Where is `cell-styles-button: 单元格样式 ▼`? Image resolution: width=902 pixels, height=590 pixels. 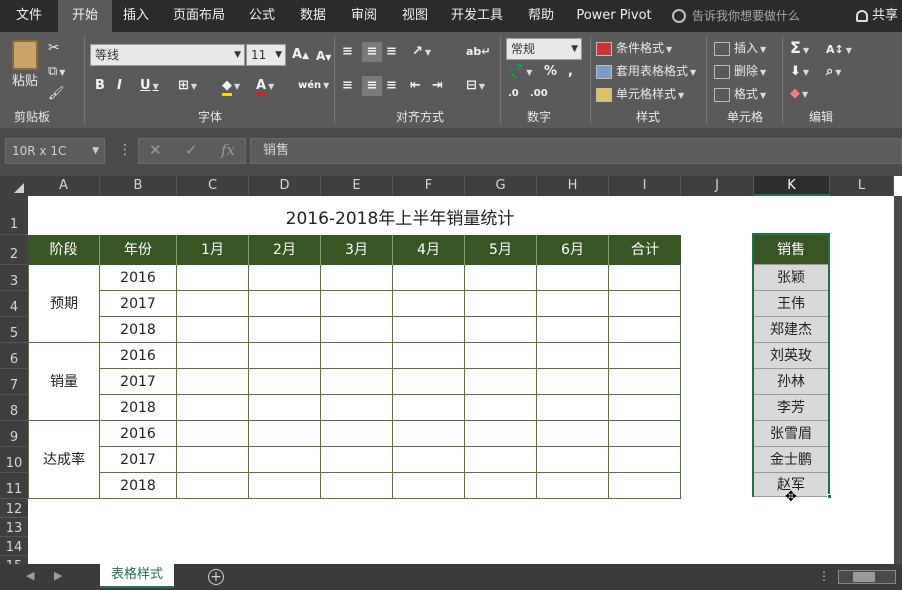
cell-styles-button: 单元格样式 ▼ is located at coordinates (640, 95).